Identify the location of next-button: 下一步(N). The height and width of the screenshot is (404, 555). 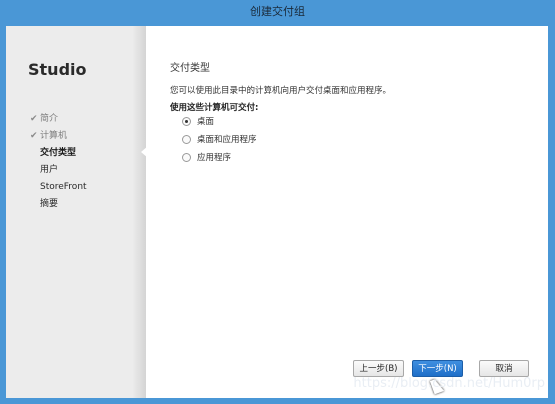
(437, 368).